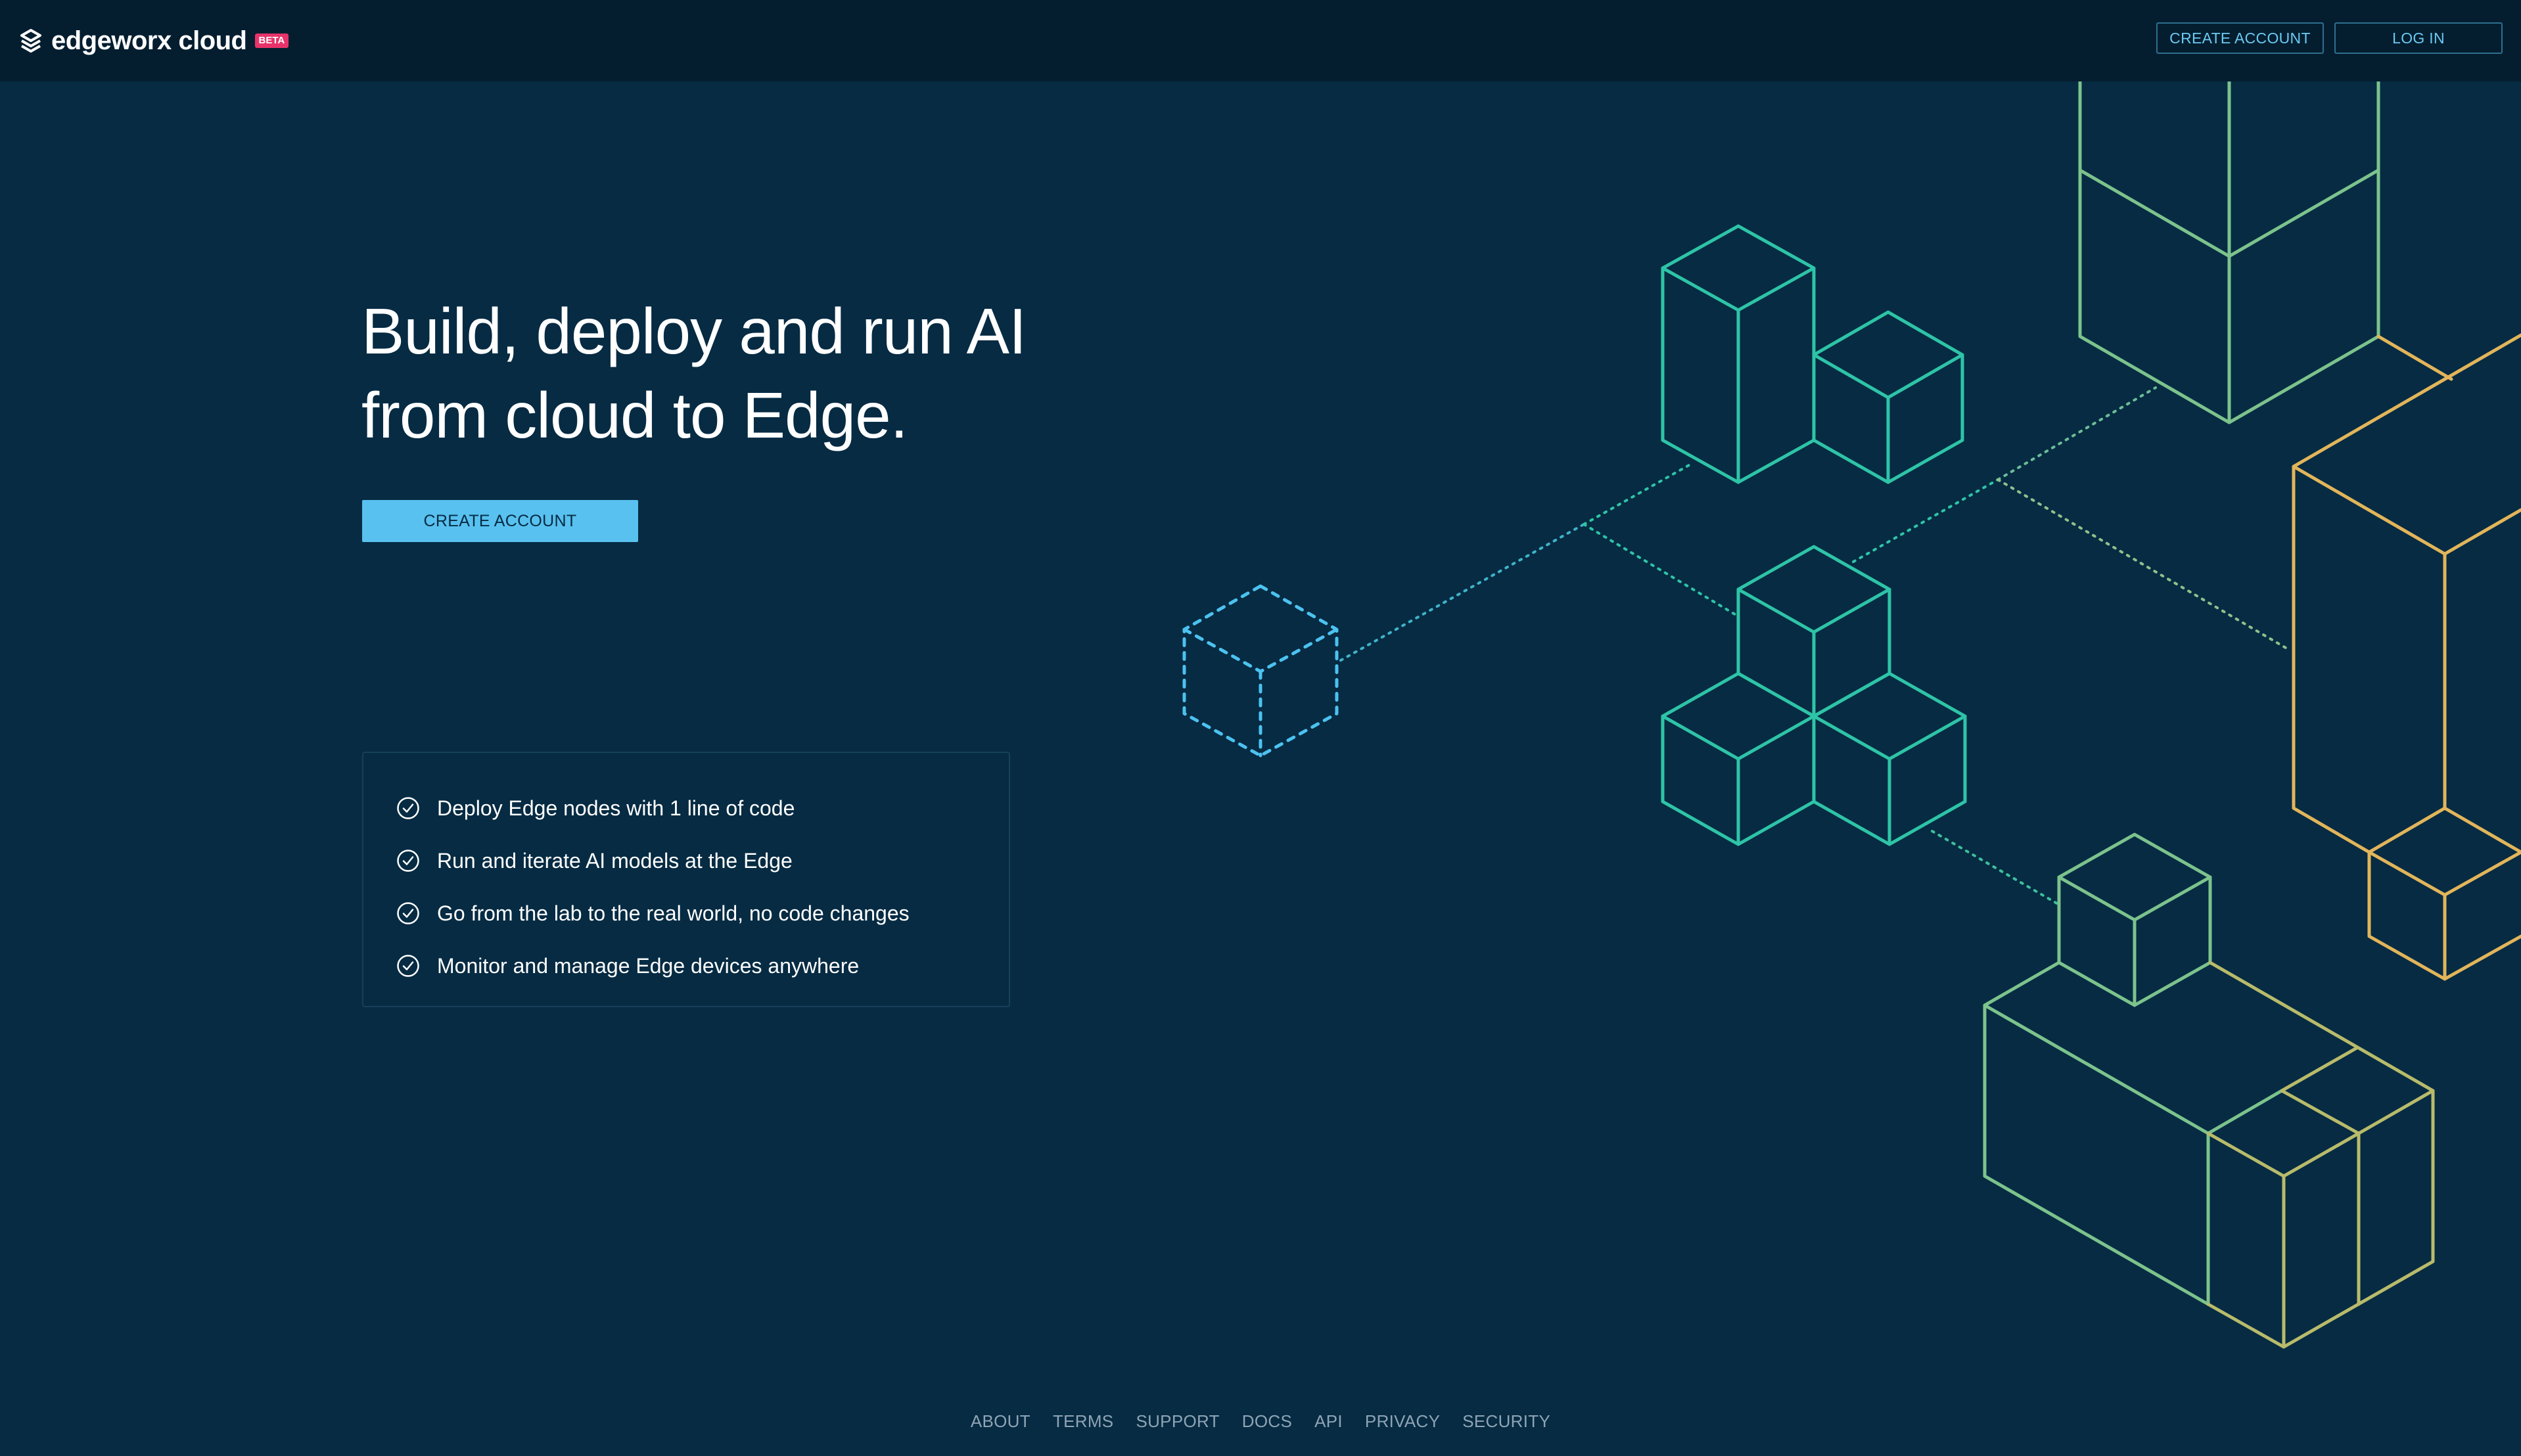 This screenshot has height=1456, width=2521. I want to click on header-create-account-button: CREATE ACCOUNT, so click(2240, 38).